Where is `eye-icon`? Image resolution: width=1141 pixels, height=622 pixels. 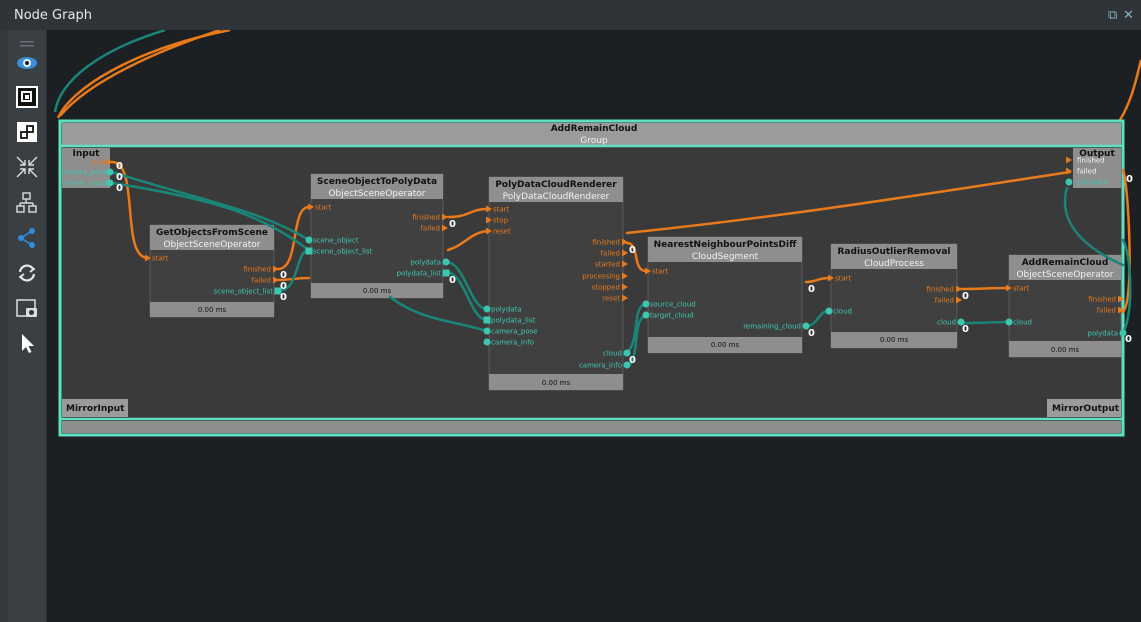
eye-icon is located at coordinates (27, 63).